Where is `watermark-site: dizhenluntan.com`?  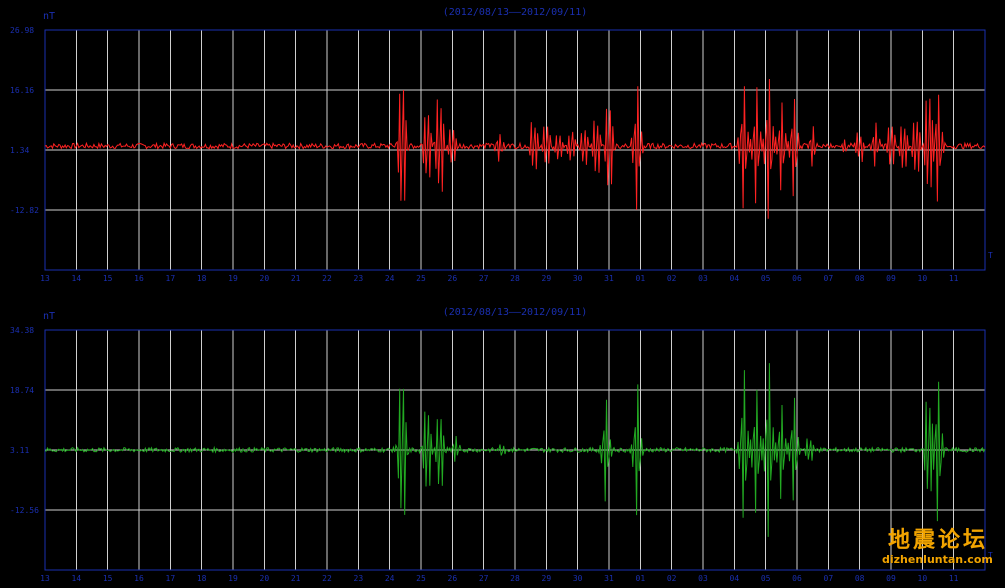 watermark-site: dizhenluntan.com is located at coordinates (937, 559).